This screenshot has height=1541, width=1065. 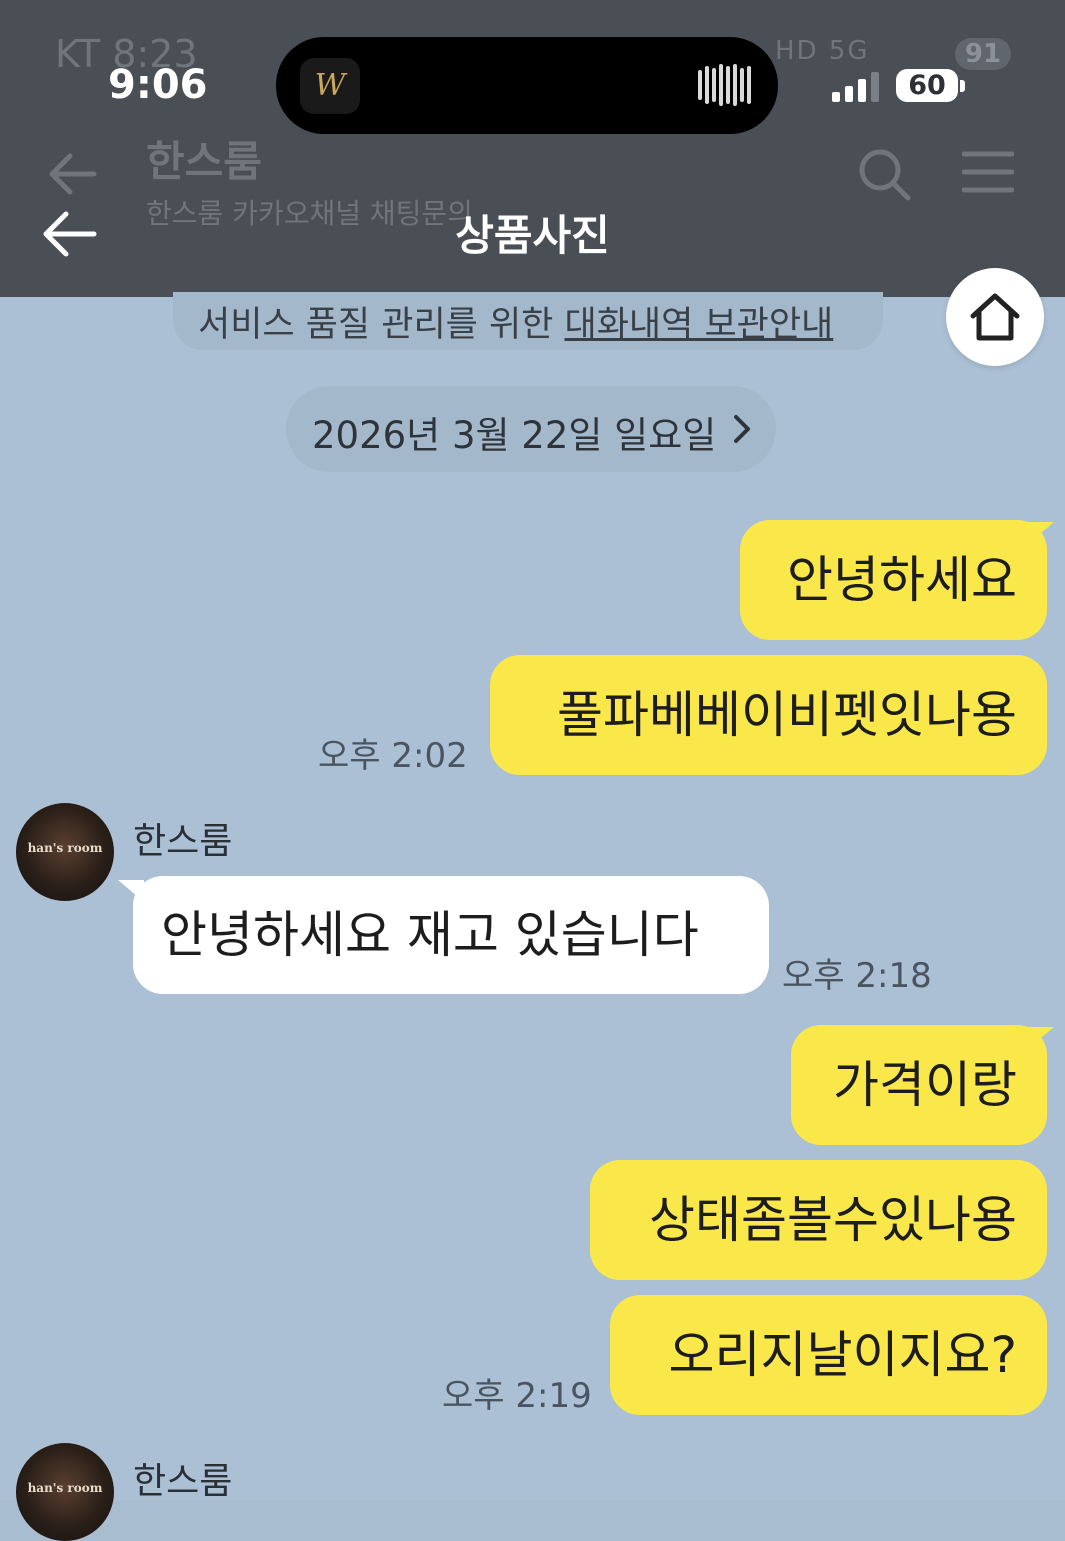 I want to click on battery-tip, so click(x=962, y=86).